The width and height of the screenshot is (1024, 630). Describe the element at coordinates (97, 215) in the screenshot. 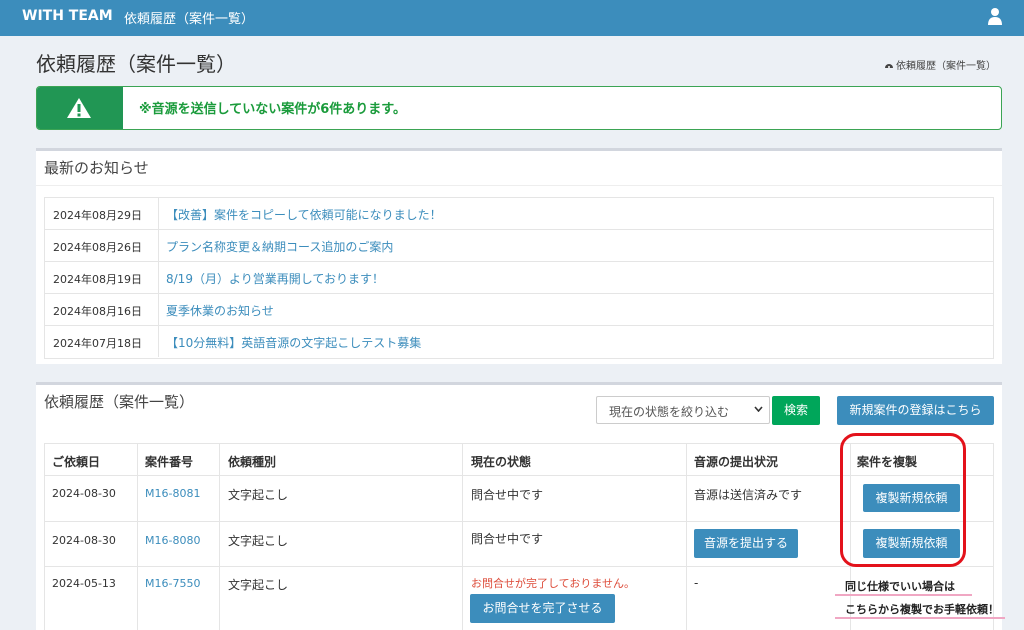

I see `news-date: 2024年08月29日` at that location.